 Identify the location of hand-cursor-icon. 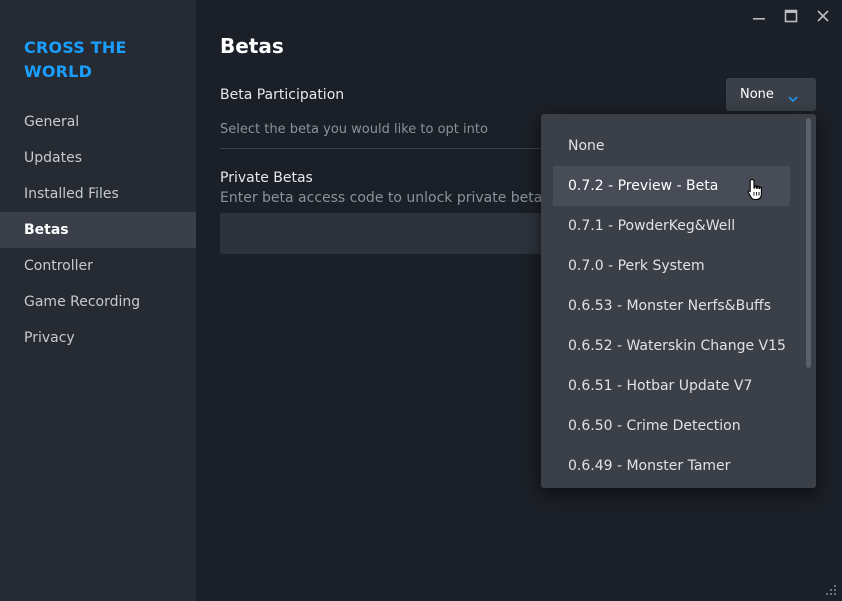
(756, 192).